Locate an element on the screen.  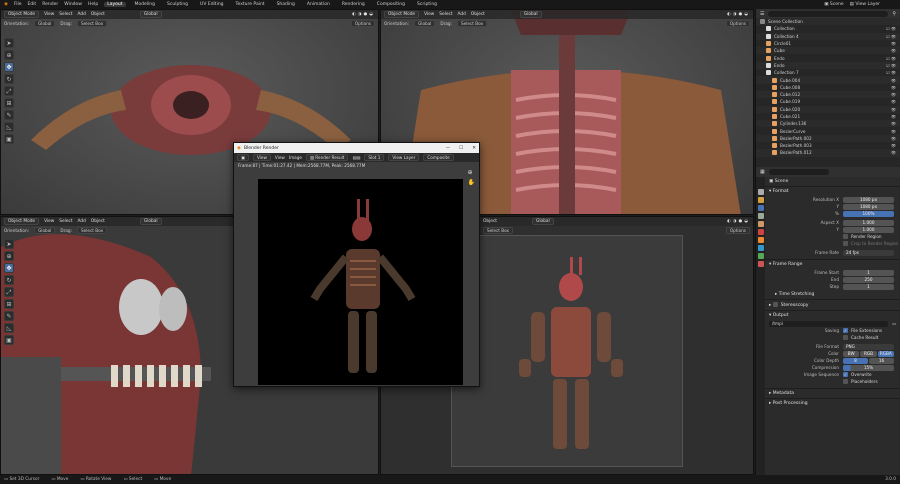
material-tab-icon is located at coordinates (760, 264).